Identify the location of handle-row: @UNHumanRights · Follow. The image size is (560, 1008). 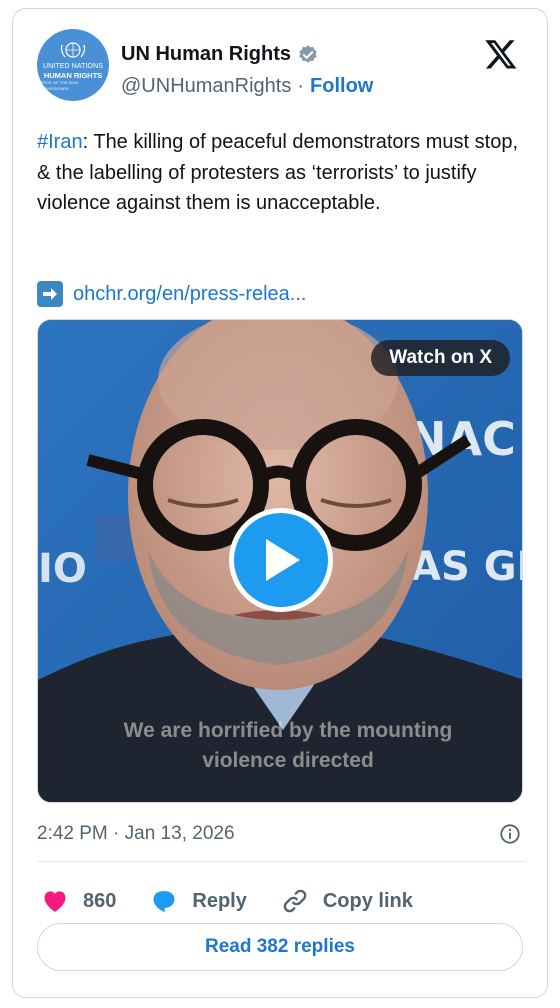
(247, 86).